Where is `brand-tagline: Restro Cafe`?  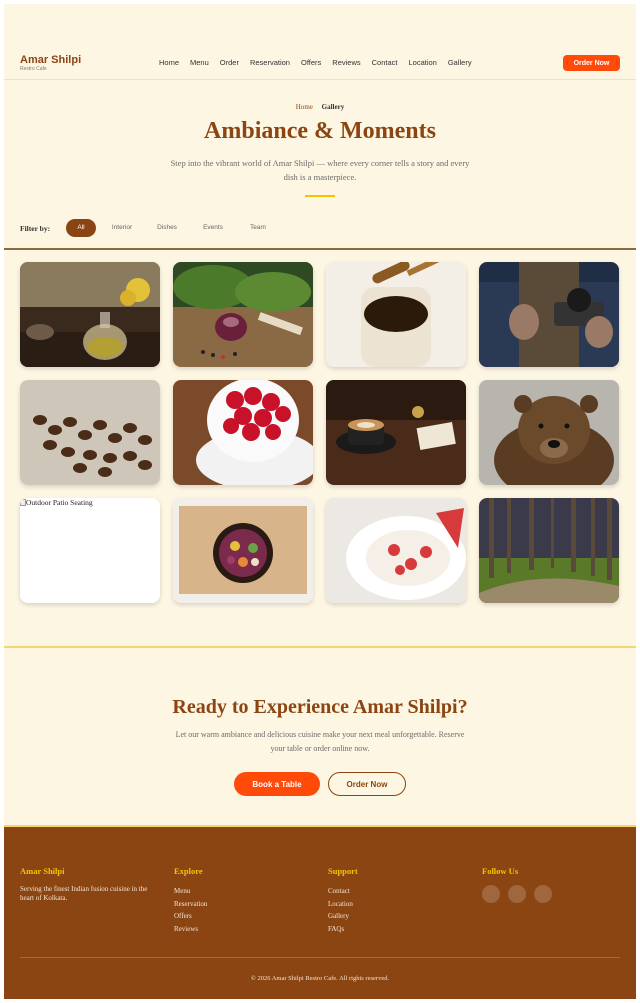
brand-tagline: Restro Cafe is located at coordinates (33, 69).